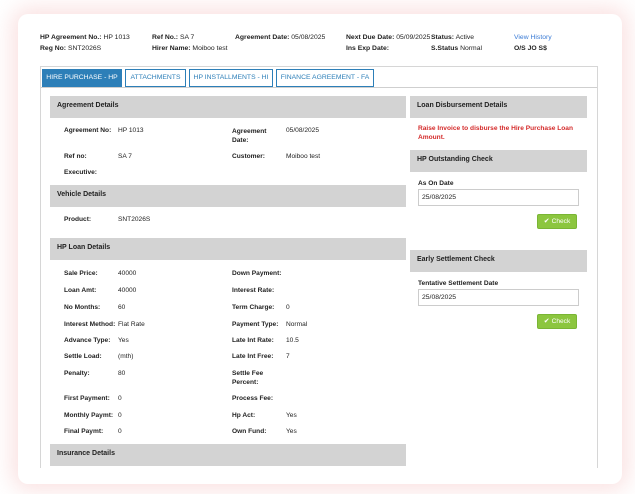  I want to click on payment-type-value: Normal, so click(297, 324).